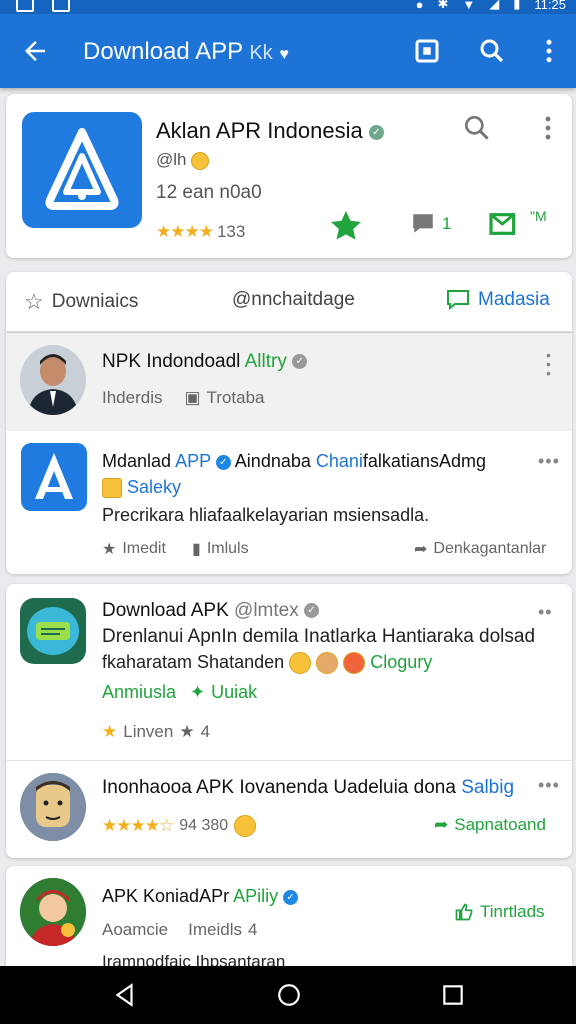 The image size is (576, 1024). What do you see at coordinates (193, 662) in the screenshot?
I see `post3-line2-text: fkaharatam Shatanden` at bounding box center [193, 662].